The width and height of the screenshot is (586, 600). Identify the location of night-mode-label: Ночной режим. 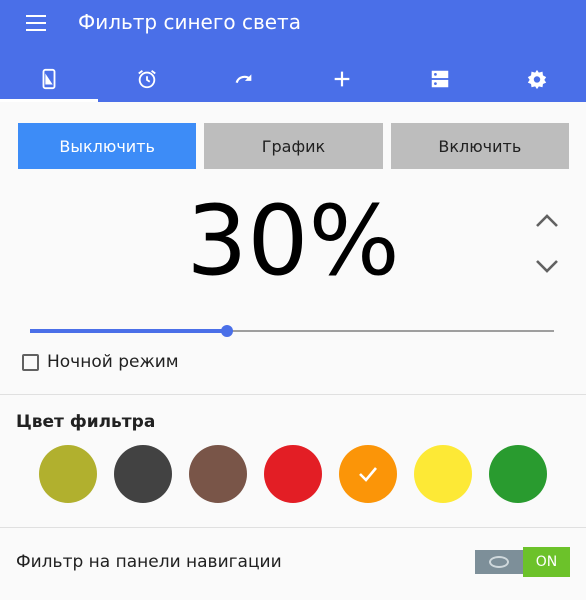
(113, 362).